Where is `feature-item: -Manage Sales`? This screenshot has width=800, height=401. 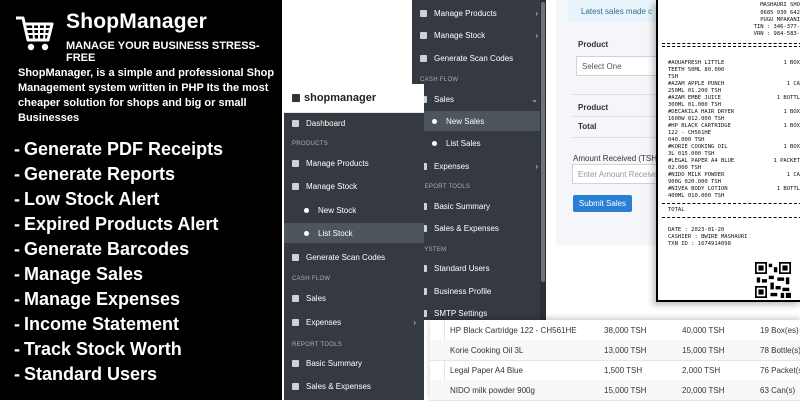 feature-item: -Manage Sales is located at coordinates (118, 274).